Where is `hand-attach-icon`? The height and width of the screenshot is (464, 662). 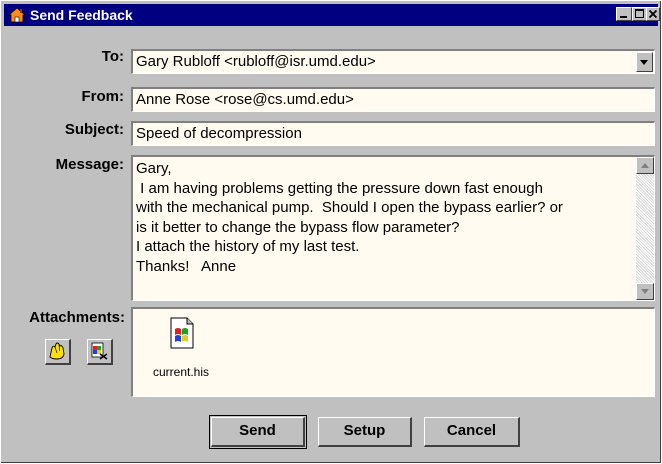 hand-attach-icon is located at coordinates (58, 352).